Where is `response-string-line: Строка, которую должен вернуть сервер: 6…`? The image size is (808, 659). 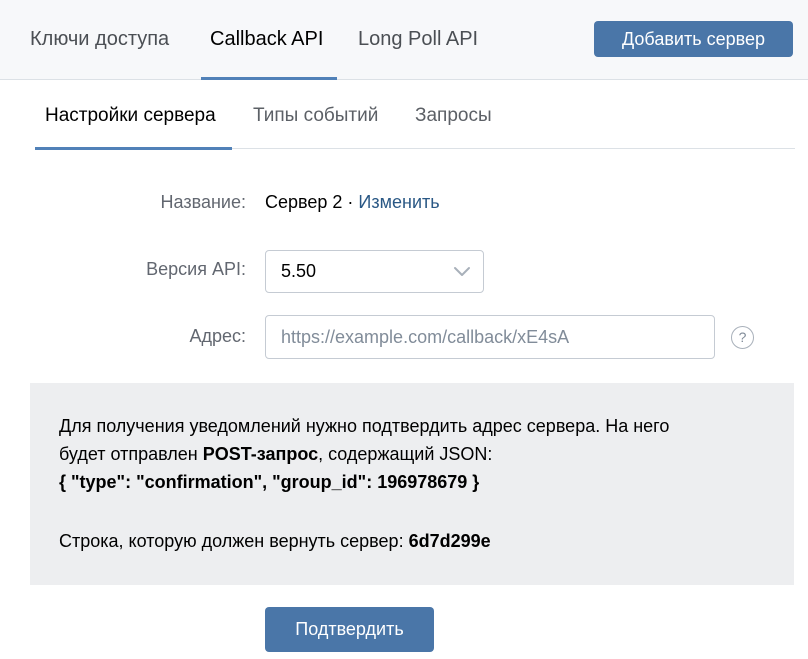
response-string-line: Строка, которую должен вернуть сервер: 6… is located at coordinates (275, 541).